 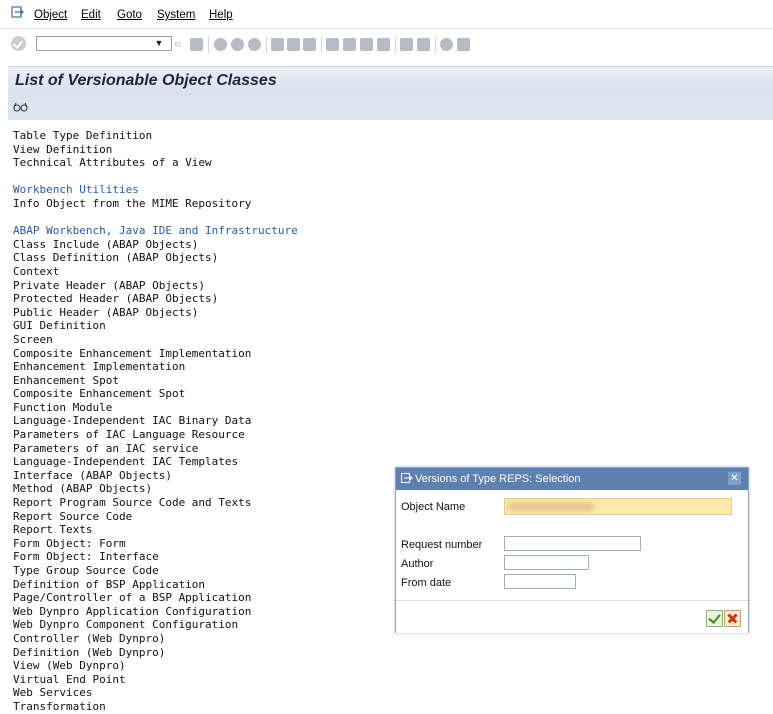 I want to click on list-section-header: Workbench Utilities, so click(x=203, y=190).